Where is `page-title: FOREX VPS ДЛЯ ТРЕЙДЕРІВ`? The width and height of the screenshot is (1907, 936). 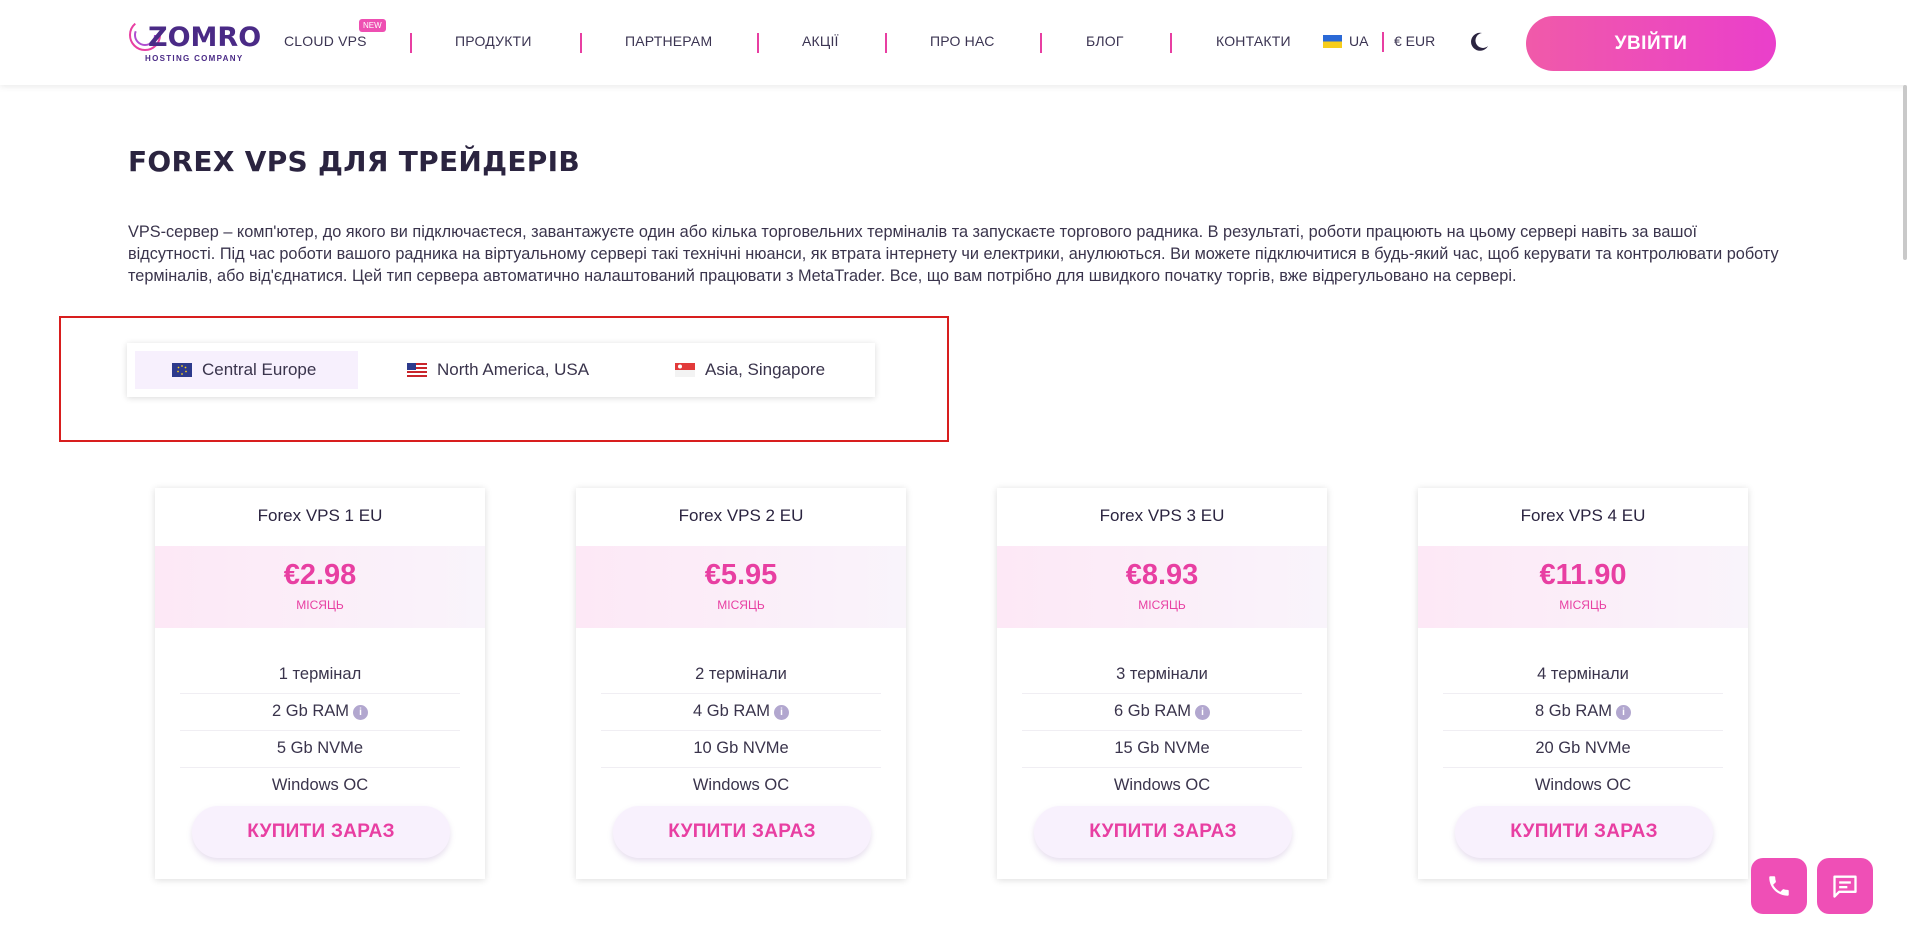
page-title: FOREX VPS ДЛЯ ТРЕЙДЕРІВ is located at coordinates (354, 161).